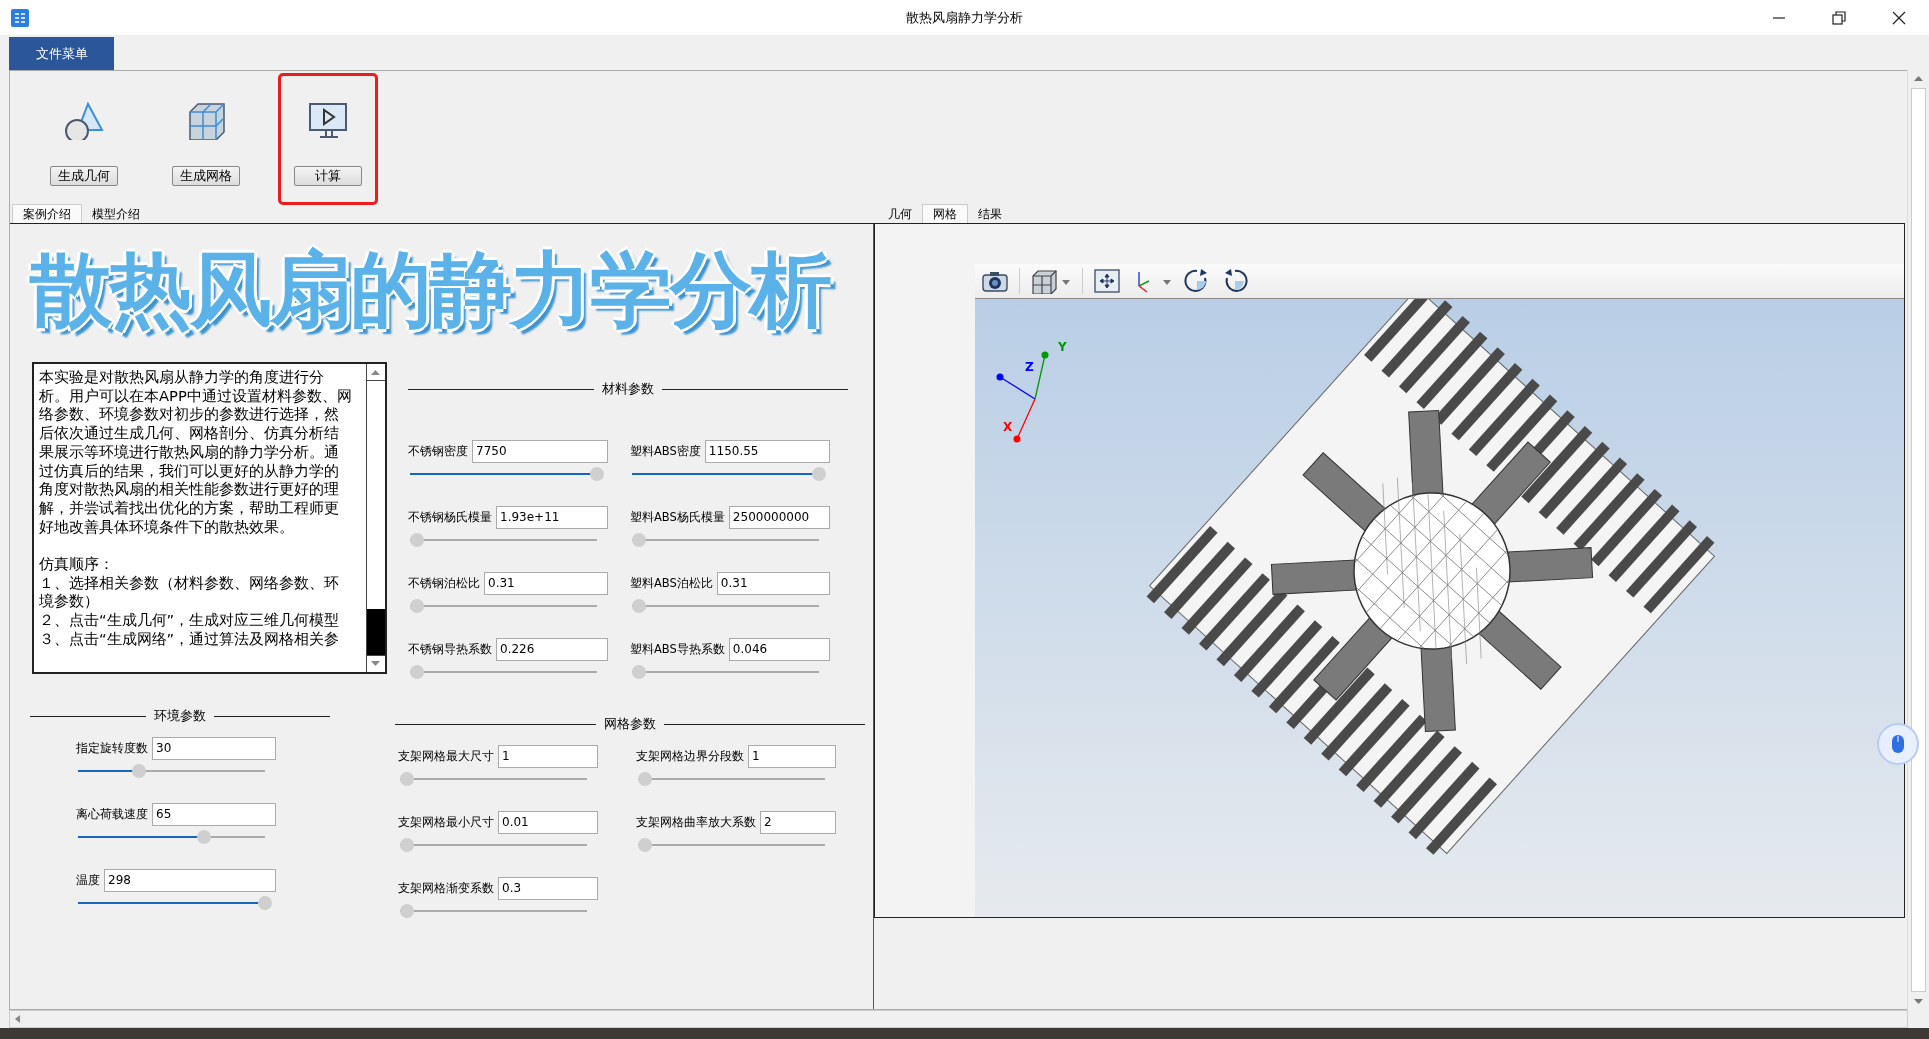 This screenshot has width=1929, height=1039. Describe the element at coordinates (779, 649) in the screenshot. I see `input-field: 0.046` at that location.